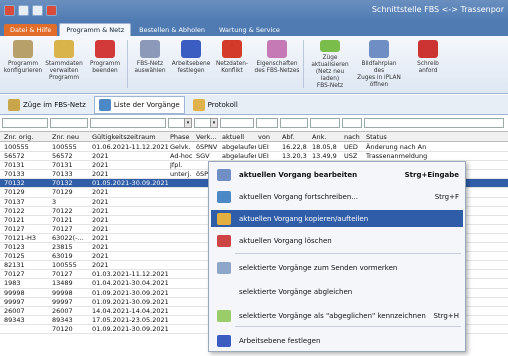 The height and width of the screenshot is (356, 508). I want to click on ribbon-button-masterdata: Stammdaten verwalten Programm, so click(64, 64).